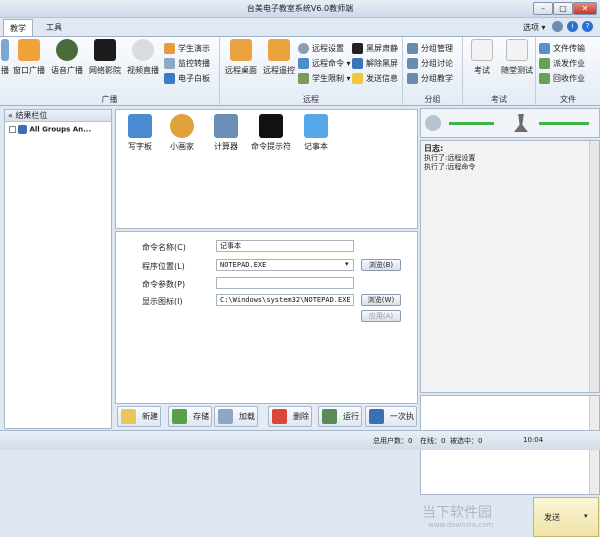 Image resolution: width=600 pixels, height=537 pixels. What do you see at coordinates (568, 99) in the screenshot?
I see `group-label: 文件` at bounding box center [568, 99].